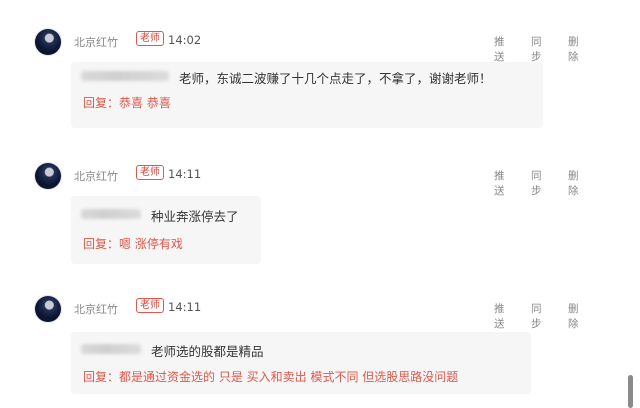  What do you see at coordinates (207, 351) in the screenshot?
I see `question-text: 老师选的股都是精品` at bounding box center [207, 351].